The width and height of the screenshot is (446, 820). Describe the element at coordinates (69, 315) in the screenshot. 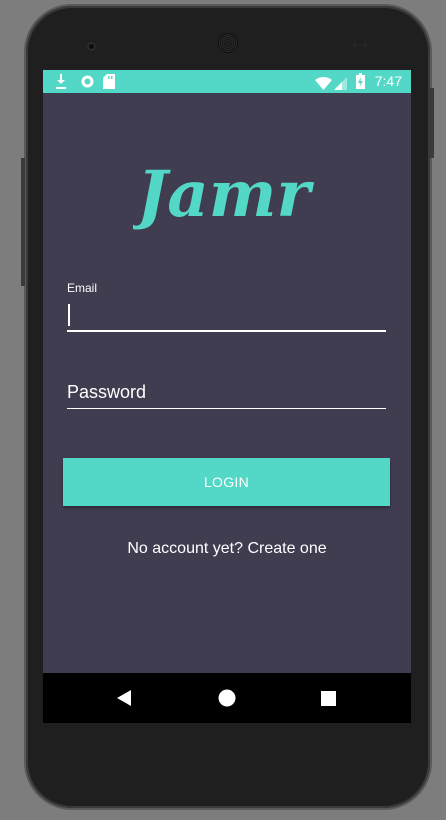

I see `text-cursor` at that location.